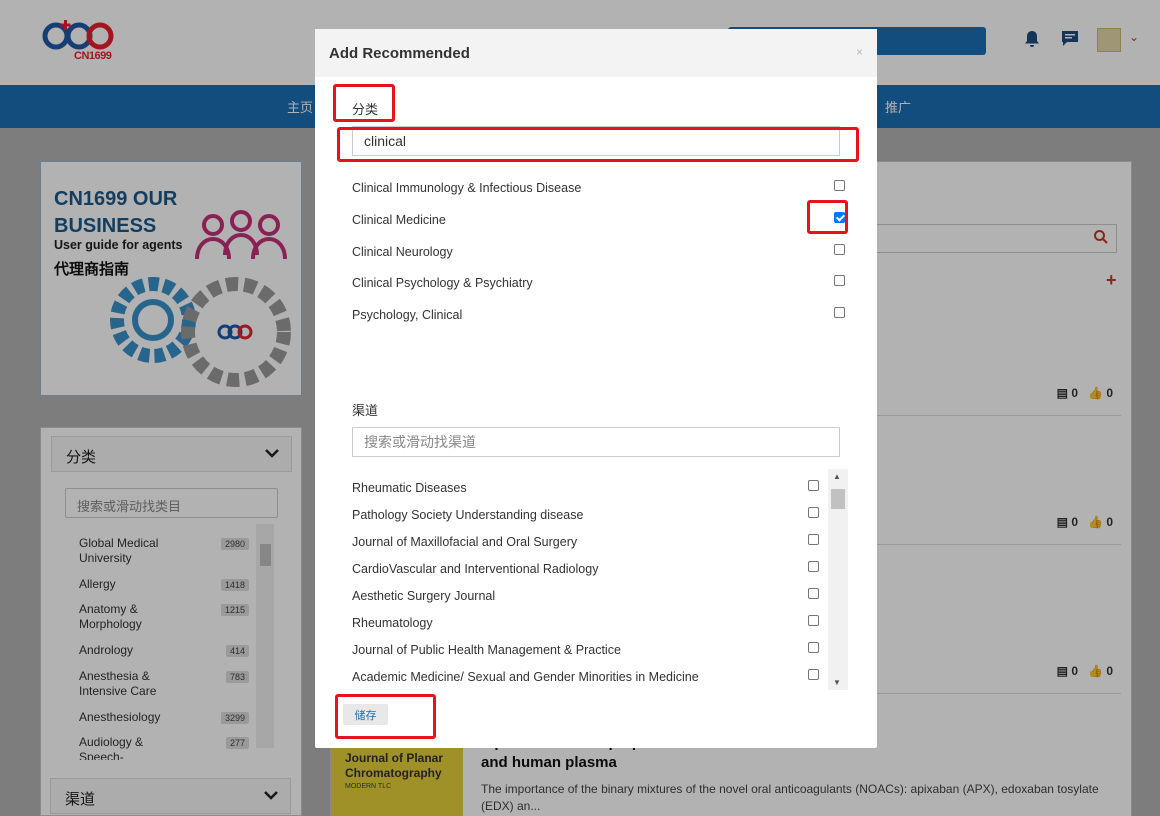 Image resolution: width=1160 pixels, height=816 pixels. What do you see at coordinates (585, 516) in the screenshot?
I see `channel-option: Pathology Society Understanding disease` at bounding box center [585, 516].